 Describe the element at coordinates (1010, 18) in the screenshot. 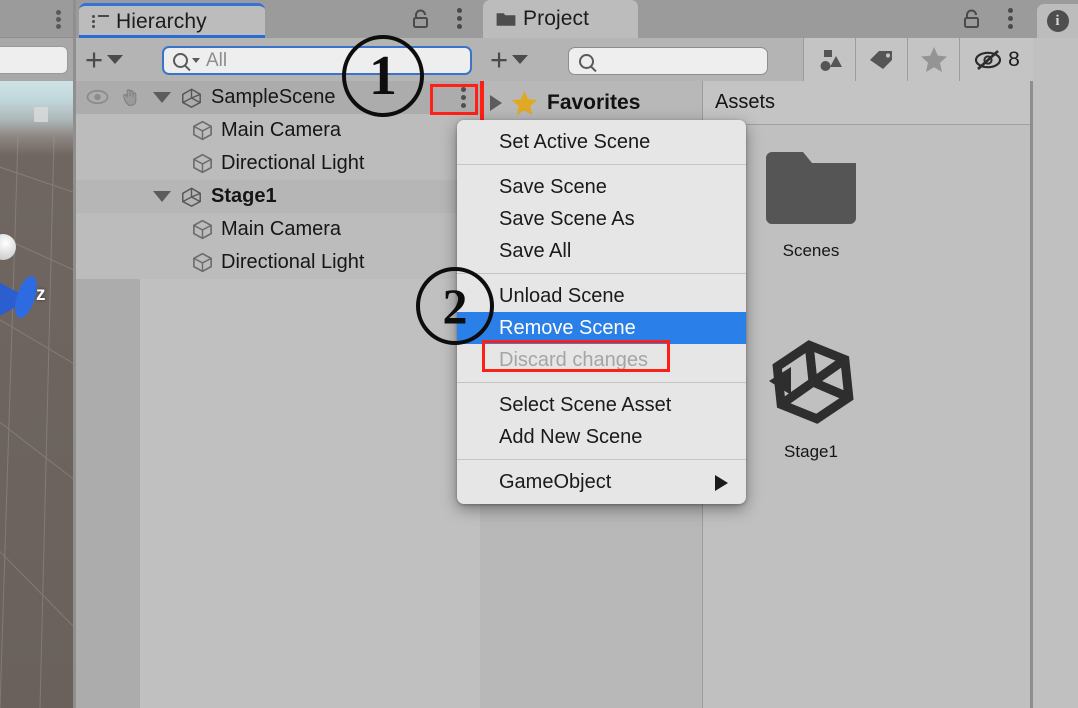

I see `project-kebab-menu-icon` at that location.